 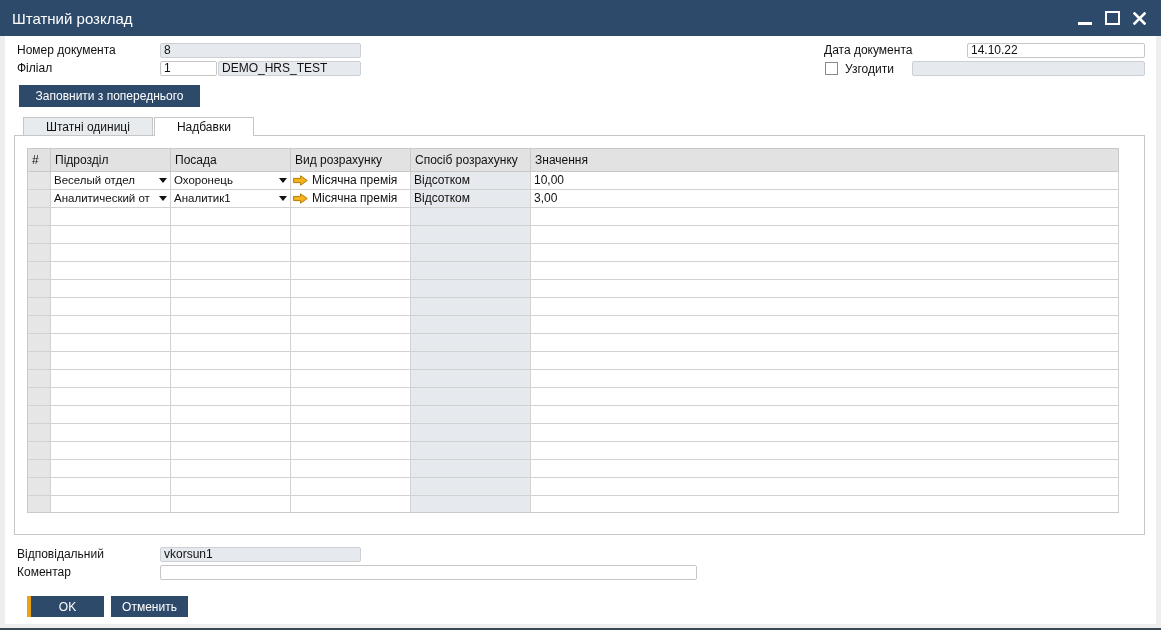 What do you see at coordinates (825, 160) in the screenshot?
I see `column-header: Значення` at bounding box center [825, 160].